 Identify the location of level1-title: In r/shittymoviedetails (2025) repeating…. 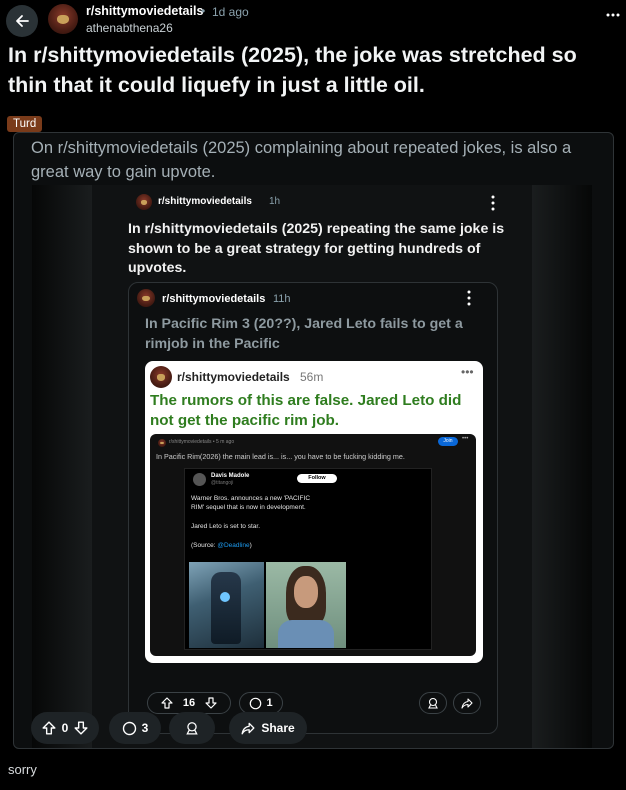
(316, 248).